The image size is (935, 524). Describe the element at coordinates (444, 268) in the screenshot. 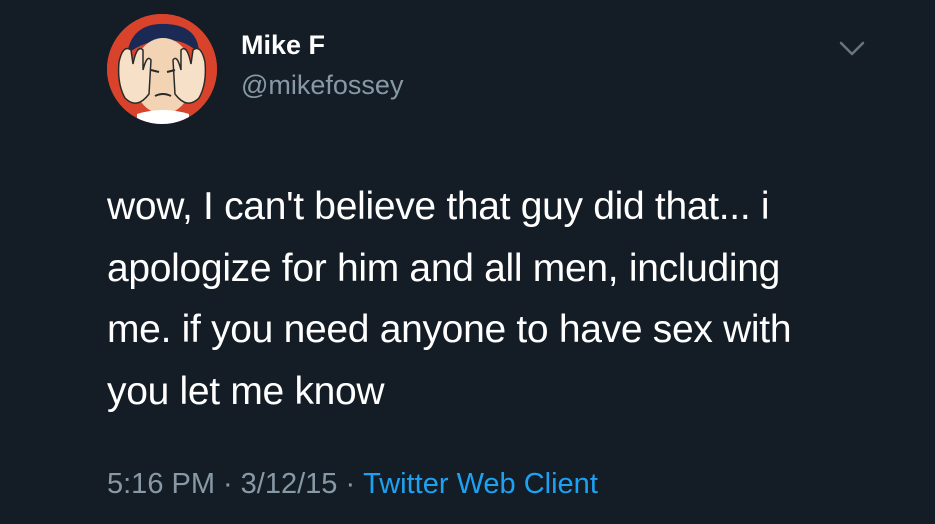

I see `tweet-text-line: apologize for him and all men, including` at that location.